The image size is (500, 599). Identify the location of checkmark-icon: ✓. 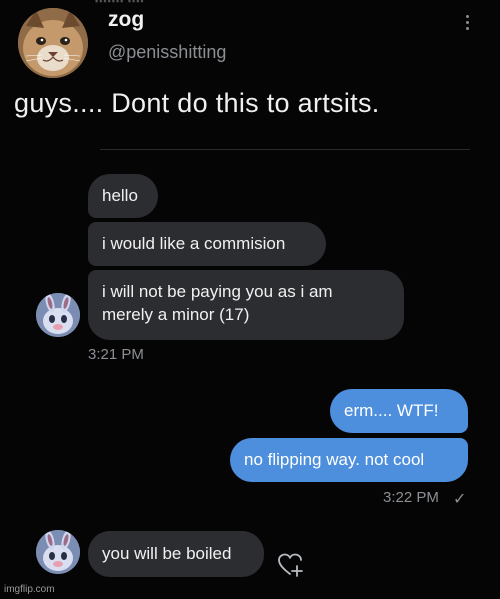
(460, 499).